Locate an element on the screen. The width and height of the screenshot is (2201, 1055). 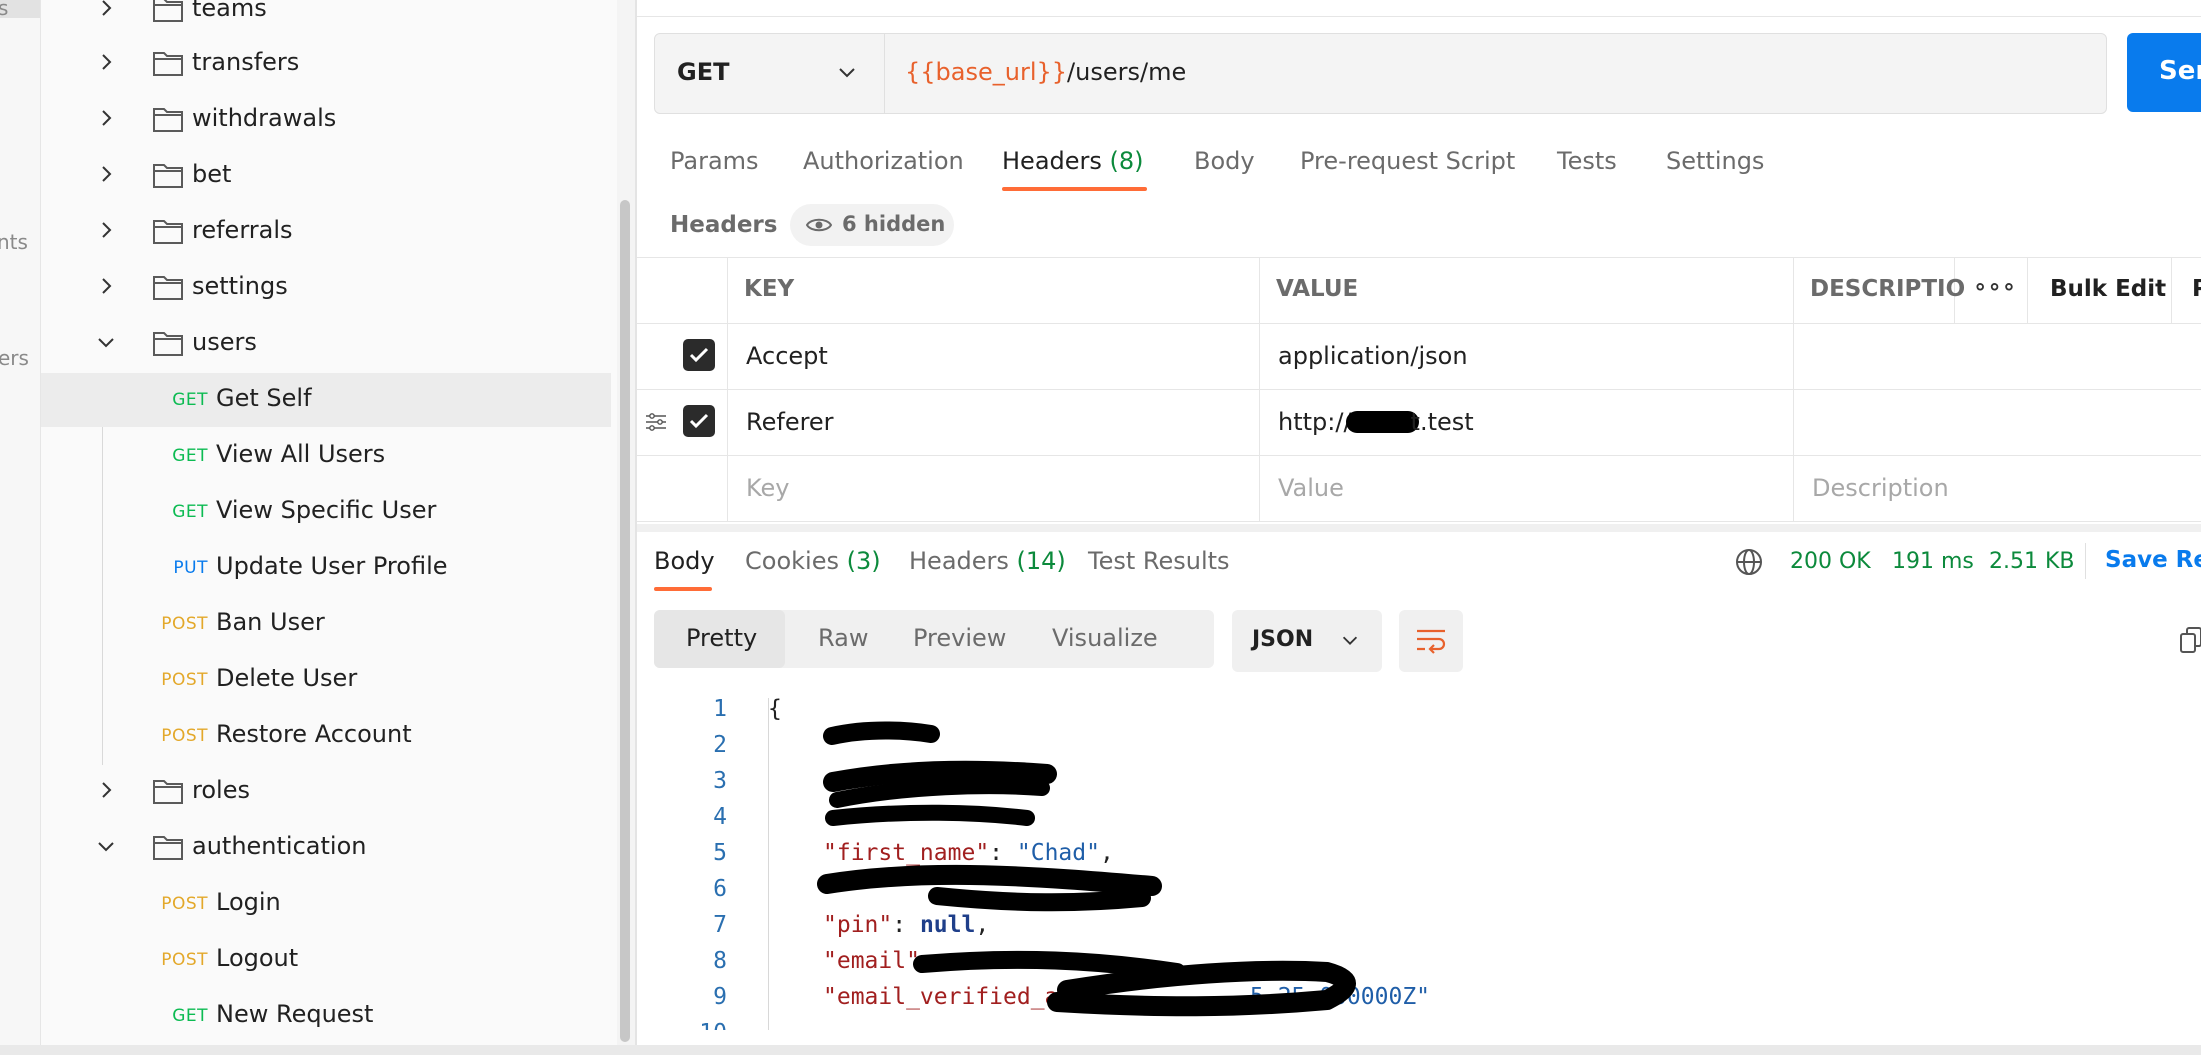
request-update-user-profile: PUT Update User Profile is located at coordinates (326, 568).